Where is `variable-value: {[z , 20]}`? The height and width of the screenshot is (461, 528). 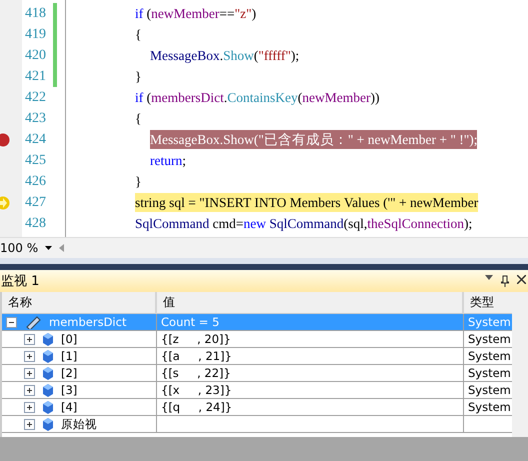 variable-value: {[z , 20]} is located at coordinates (196, 339).